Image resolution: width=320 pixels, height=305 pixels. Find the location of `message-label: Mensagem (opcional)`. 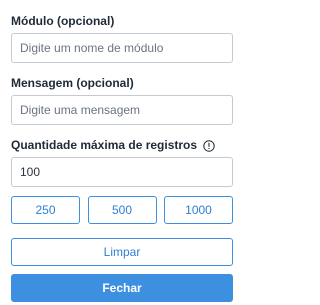

message-label: Mensagem (opcional) is located at coordinates (72, 83).